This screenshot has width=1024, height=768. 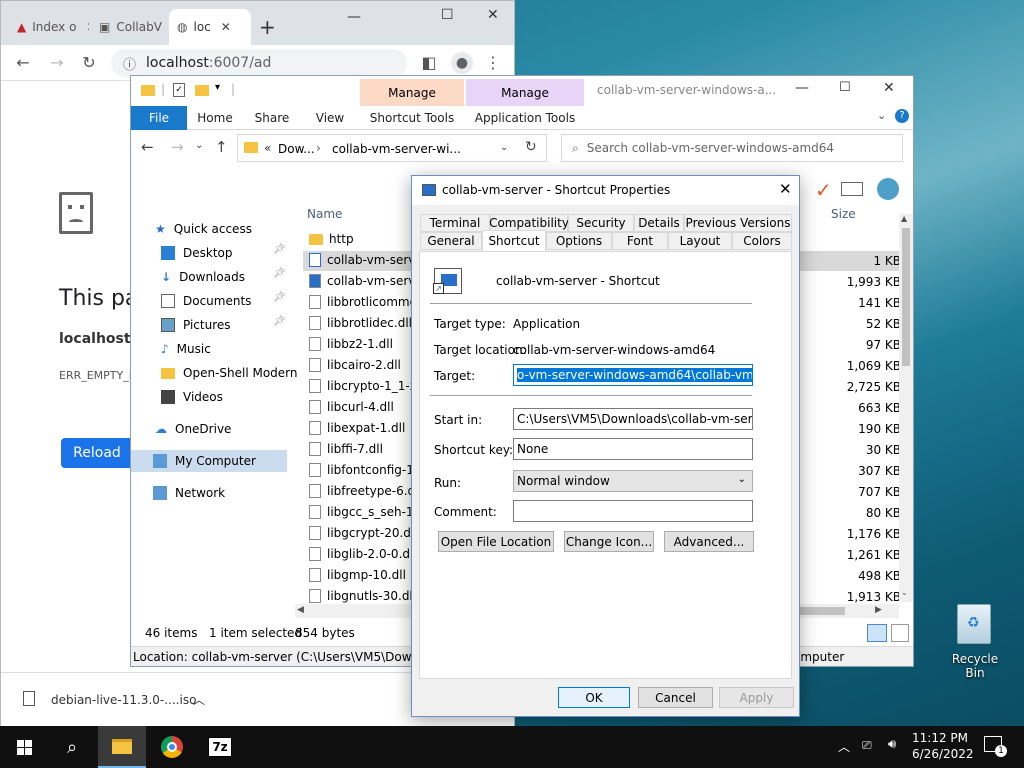 I want to click on comment-input, so click(x=633, y=511).